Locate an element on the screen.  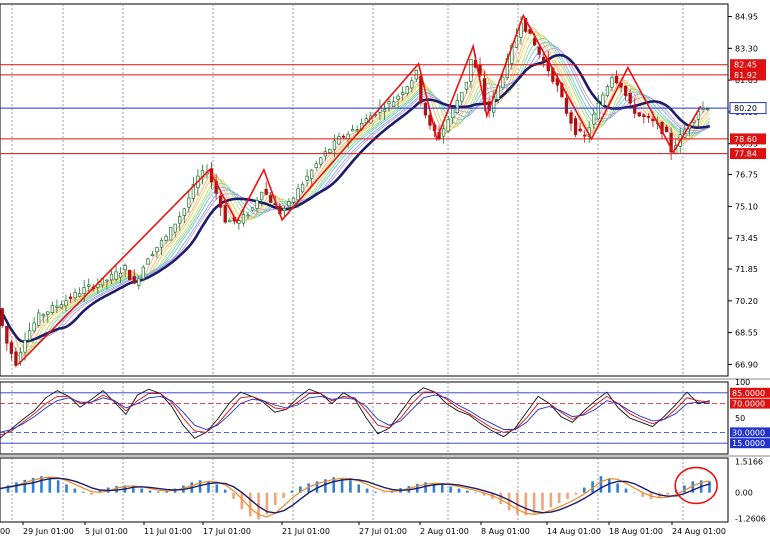
price-level-label: 82.45 is located at coordinates (748, 65).